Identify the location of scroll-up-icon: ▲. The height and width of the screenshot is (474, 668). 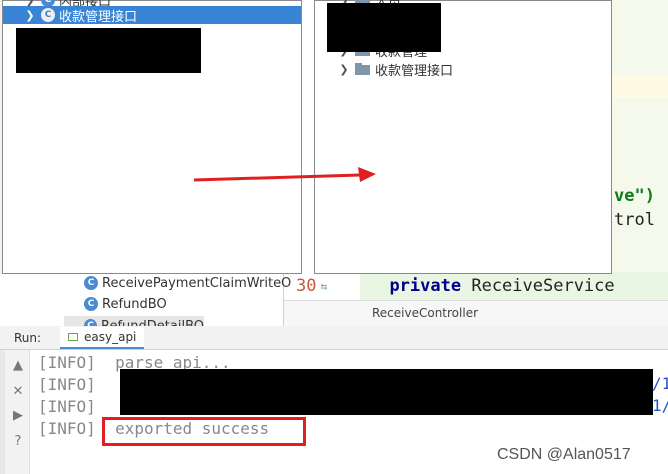
(18, 366).